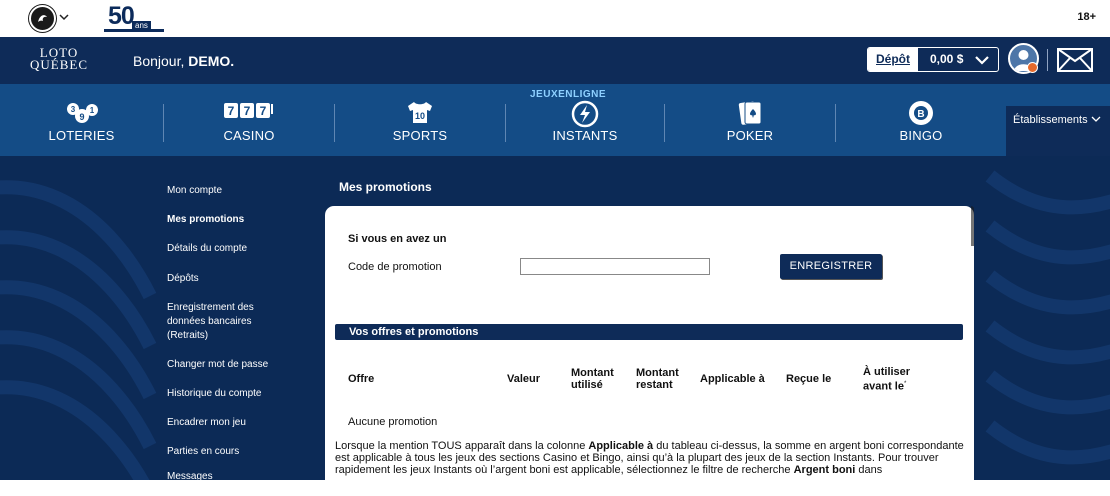 The image size is (1110, 496). I want to click on anniversary-logo: 50 ans, so click(134, 17).